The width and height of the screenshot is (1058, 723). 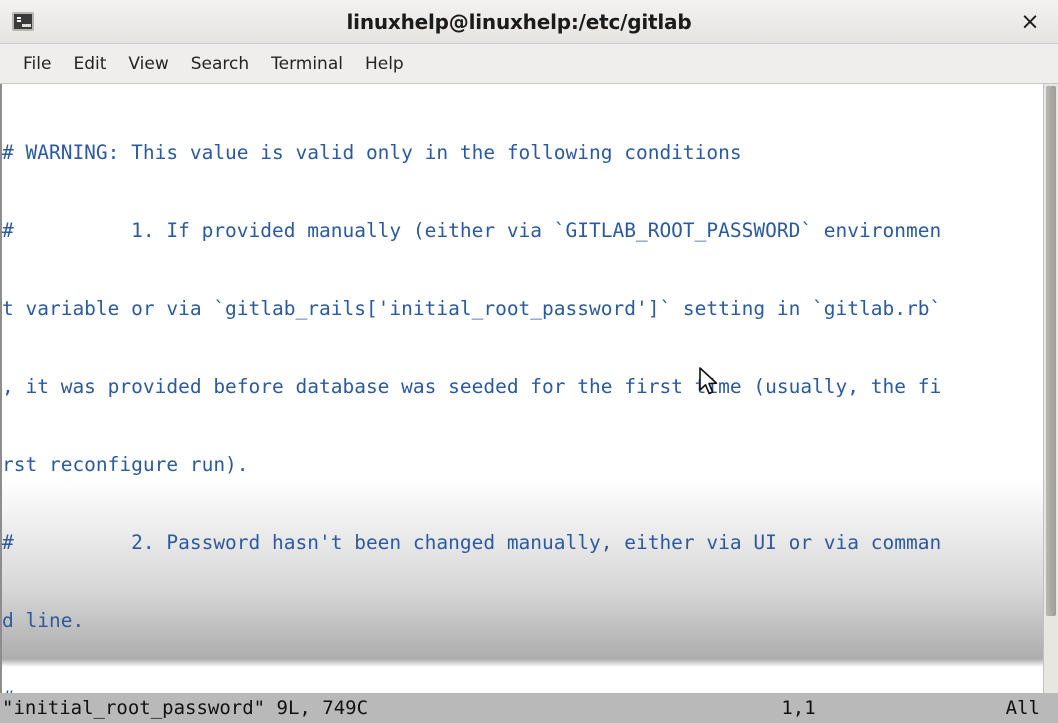 What do you see at coordinates (798, 708) in the screenshot?
I see `status-cursor-position: 1,1` at bounding box center [798, 708].